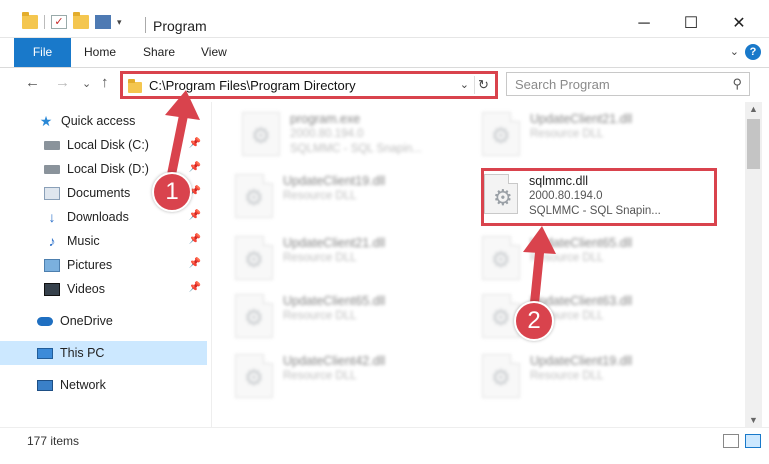 The width and height of the screenshot is (769, 464). Describe the element at coordinates (32, 82) in the screenshot. I see `back-button: ←` at that location.